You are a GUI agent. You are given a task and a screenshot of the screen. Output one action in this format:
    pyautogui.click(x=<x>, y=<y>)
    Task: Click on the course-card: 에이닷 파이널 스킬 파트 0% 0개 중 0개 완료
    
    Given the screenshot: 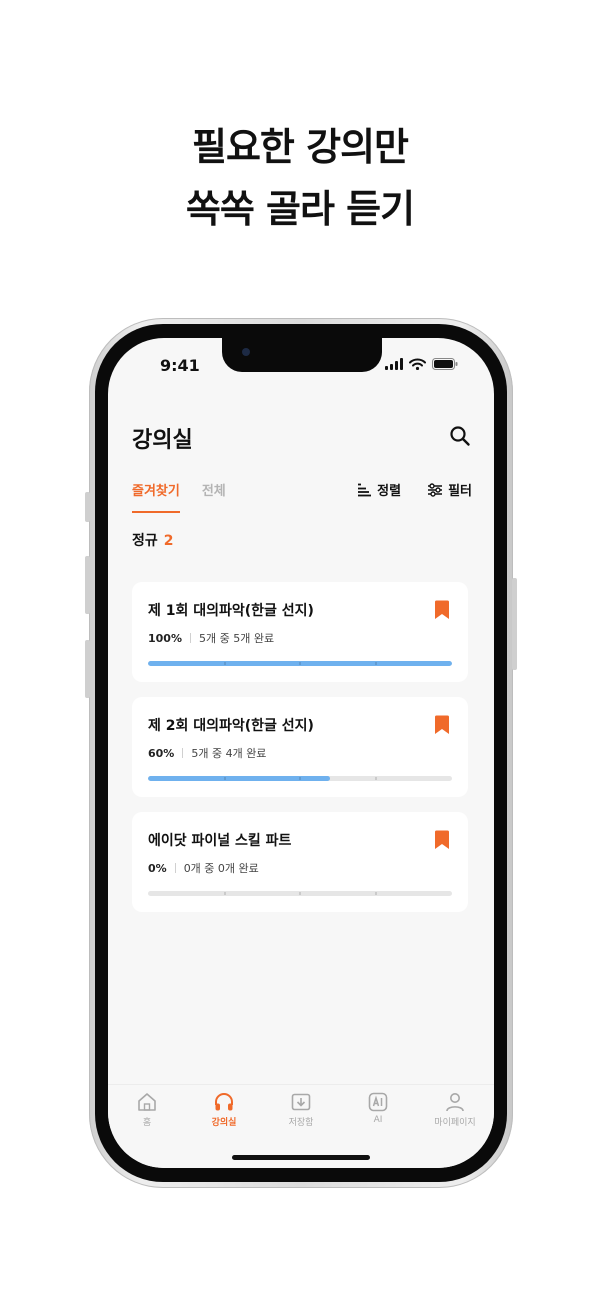 What is the action you would take?
    pyautogui.click(x=300, y=862)
    